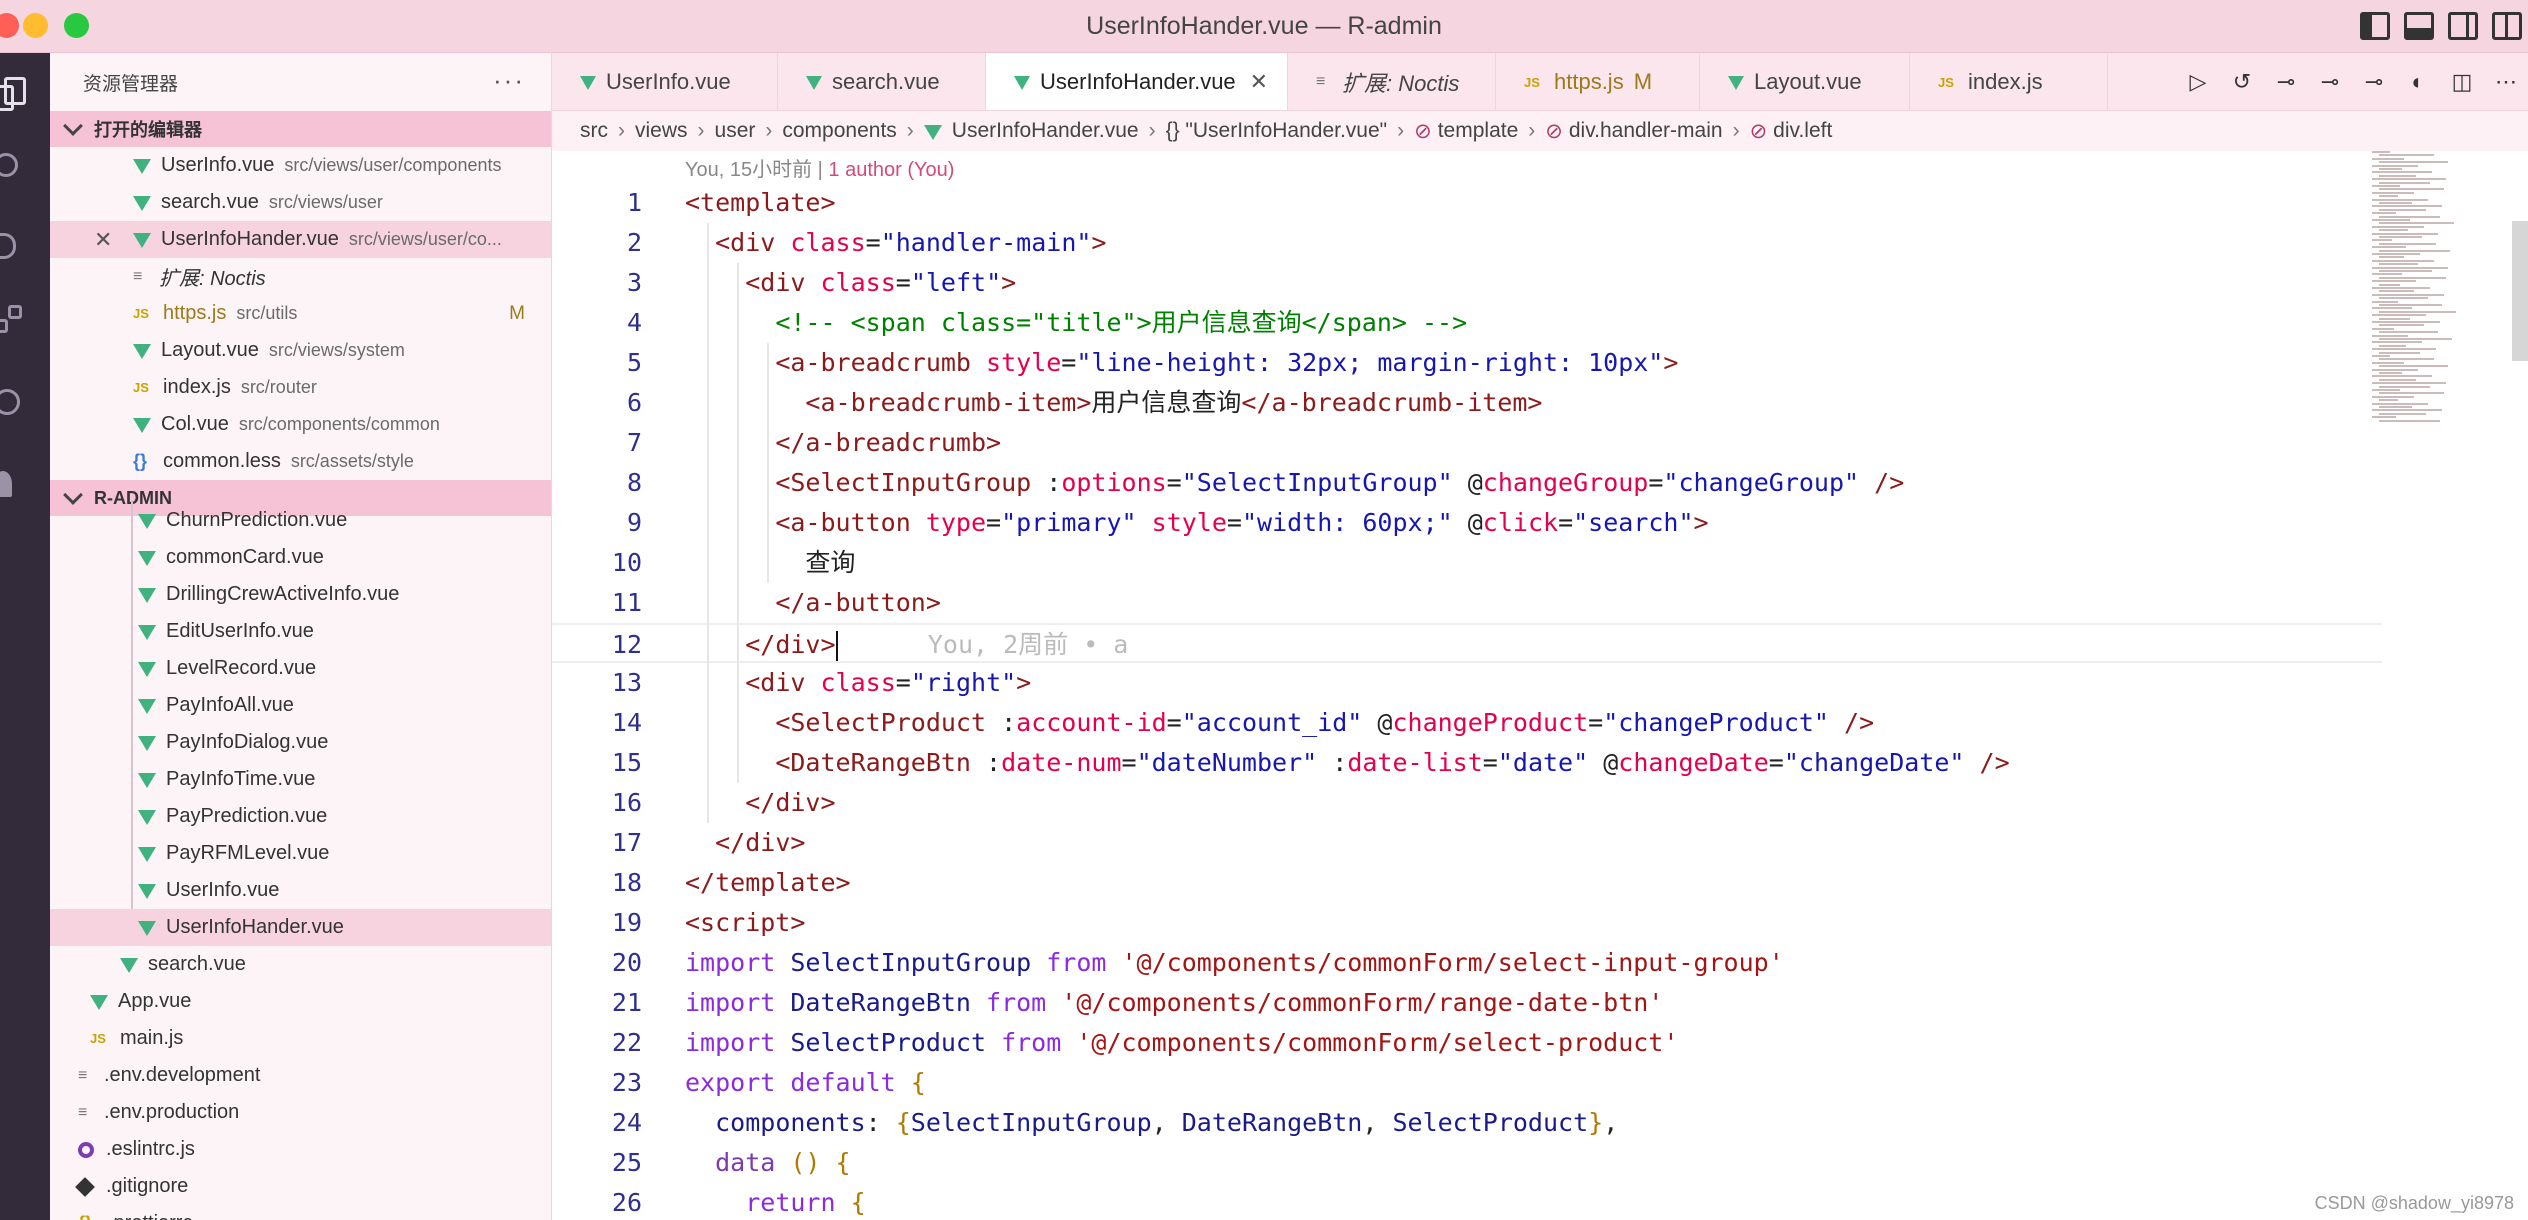 Image resolution: width=2528 pixels, height=1220 pixels. Describe the element at coordinates (2422, 301) in the screenshot. I see `minimap` at that location.